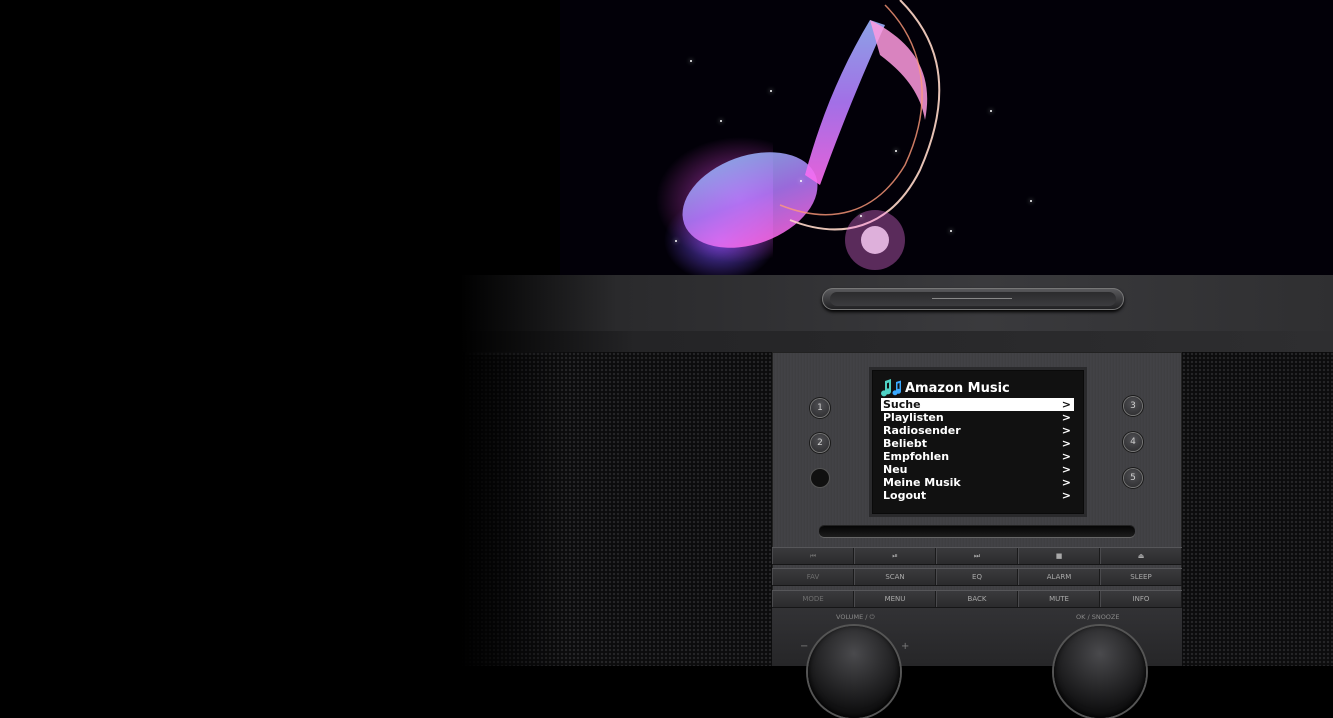  I want to click on preset-button-5: 5, so click(1133, 478).